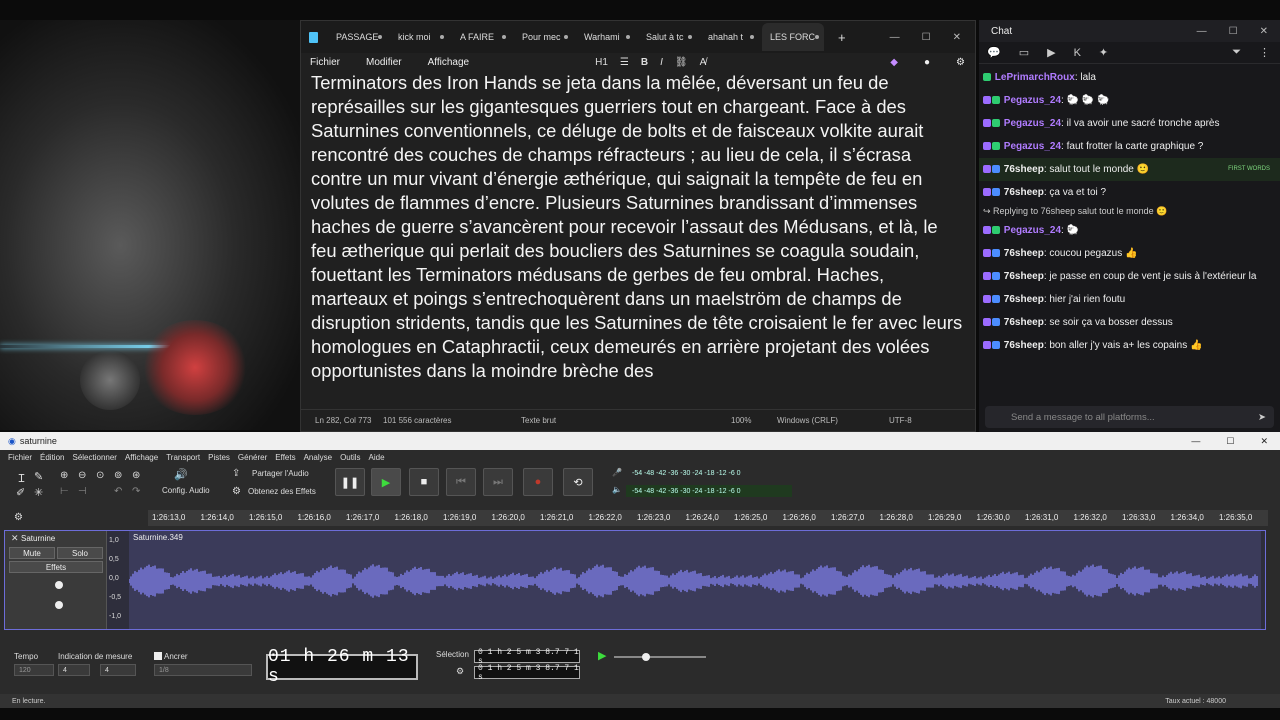  Describe the element at coordinates (483, 37) in the screenshot. I see `tab: A FAIRE` at that location.